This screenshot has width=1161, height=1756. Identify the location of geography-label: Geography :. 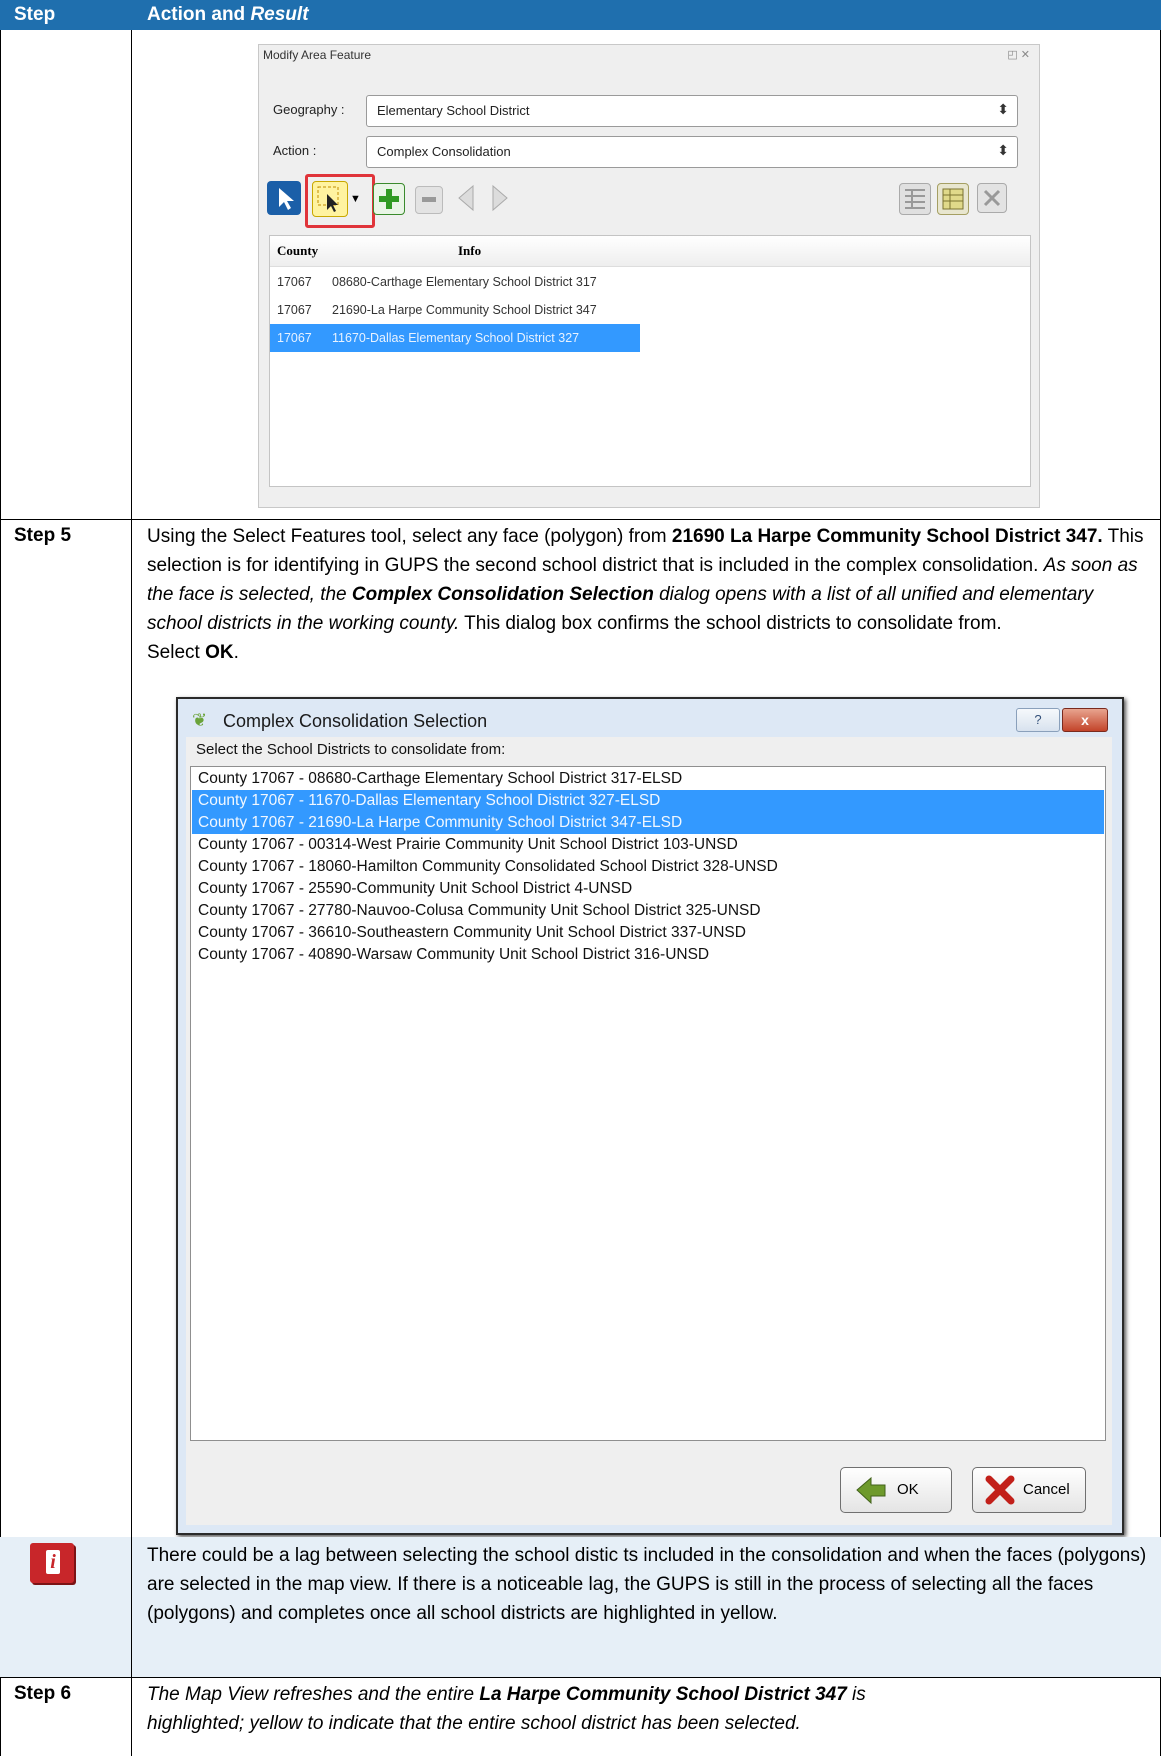
(309, 109).